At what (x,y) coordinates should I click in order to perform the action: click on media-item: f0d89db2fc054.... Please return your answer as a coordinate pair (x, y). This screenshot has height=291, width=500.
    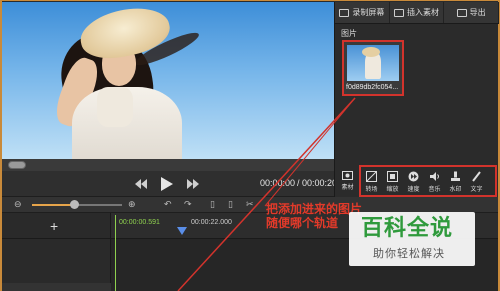
    Looking at the image, I should click on (373, 68).